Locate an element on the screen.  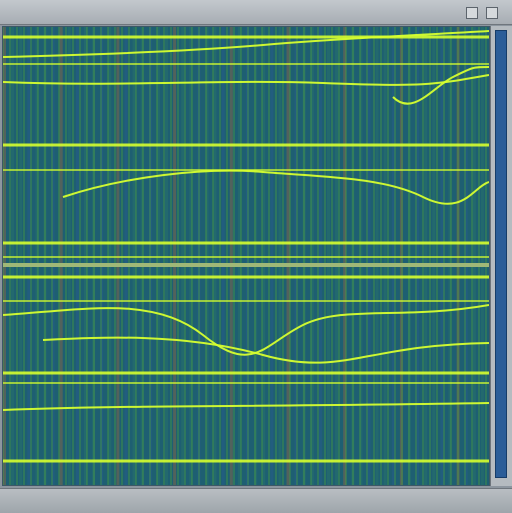
vertical-scrollbar is located at coordinates (501, 256).